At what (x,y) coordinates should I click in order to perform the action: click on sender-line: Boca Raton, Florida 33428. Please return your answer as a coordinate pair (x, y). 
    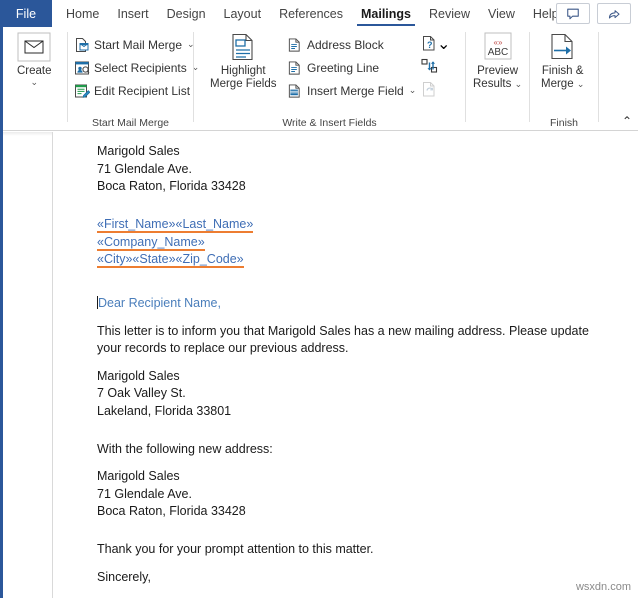
    Looking at the image, I should click on (171, 186).